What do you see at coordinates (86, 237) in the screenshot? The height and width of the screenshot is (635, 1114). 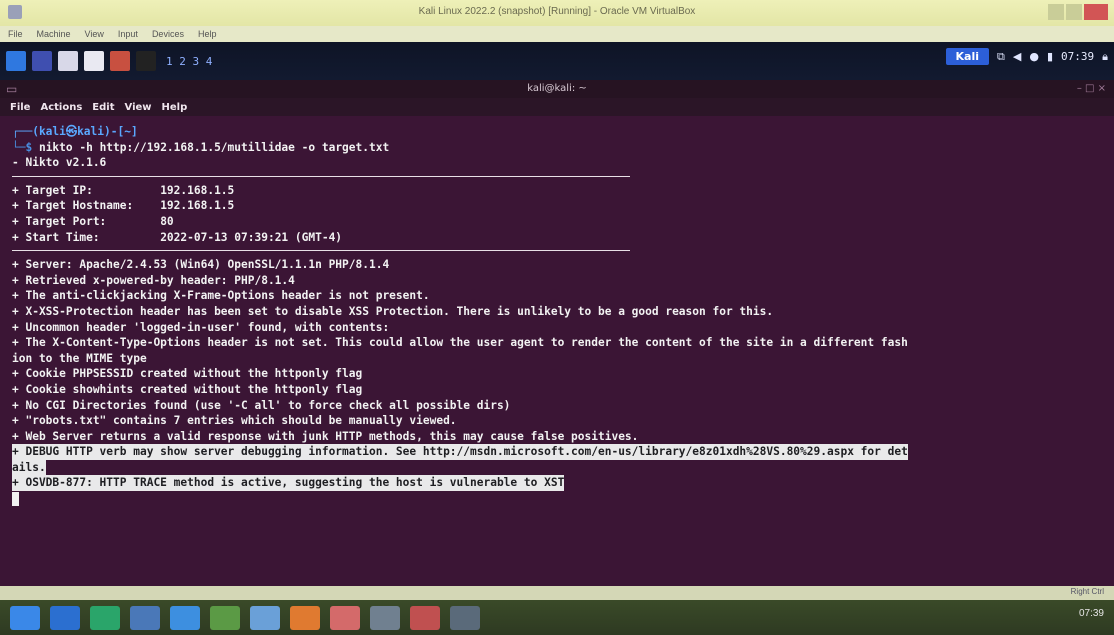 I see `start-time-key: + Start Time:` at bounding box center [86, 237].